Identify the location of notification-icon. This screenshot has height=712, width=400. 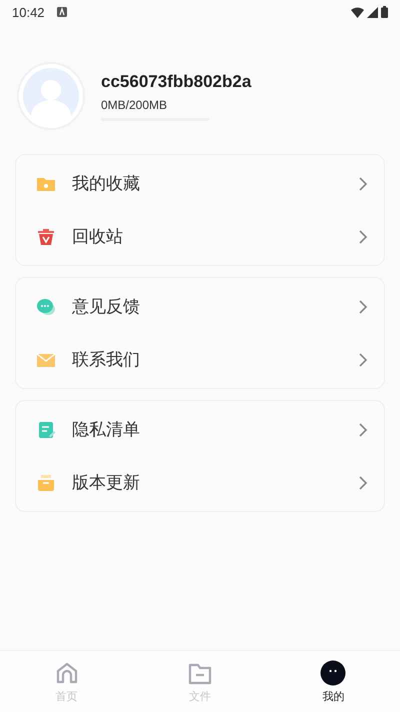
(61, 12).